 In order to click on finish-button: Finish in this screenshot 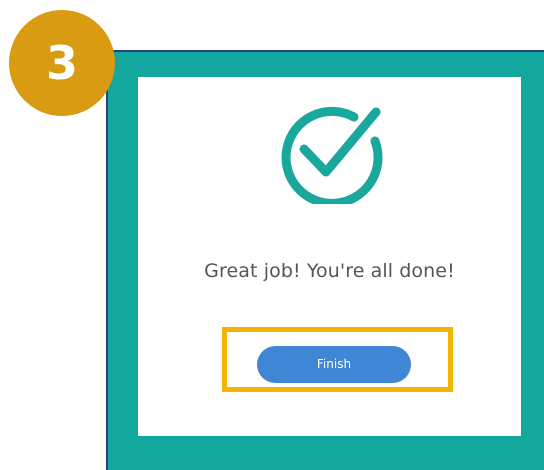, I will do `click(334, 364)`.